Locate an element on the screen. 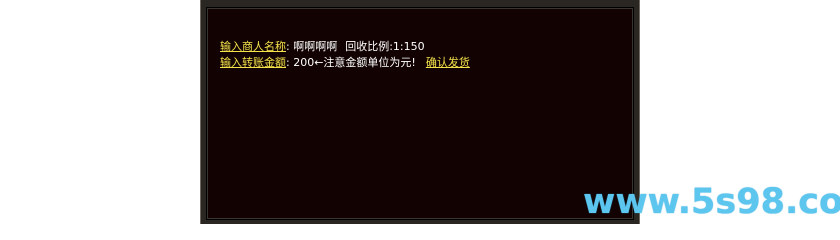 The height and width of the screenshot is (240, 840). merchant-row: 输入商人名称: 啊啊啊啊 回收比例:1:150 is located at coordinates (322, 47).